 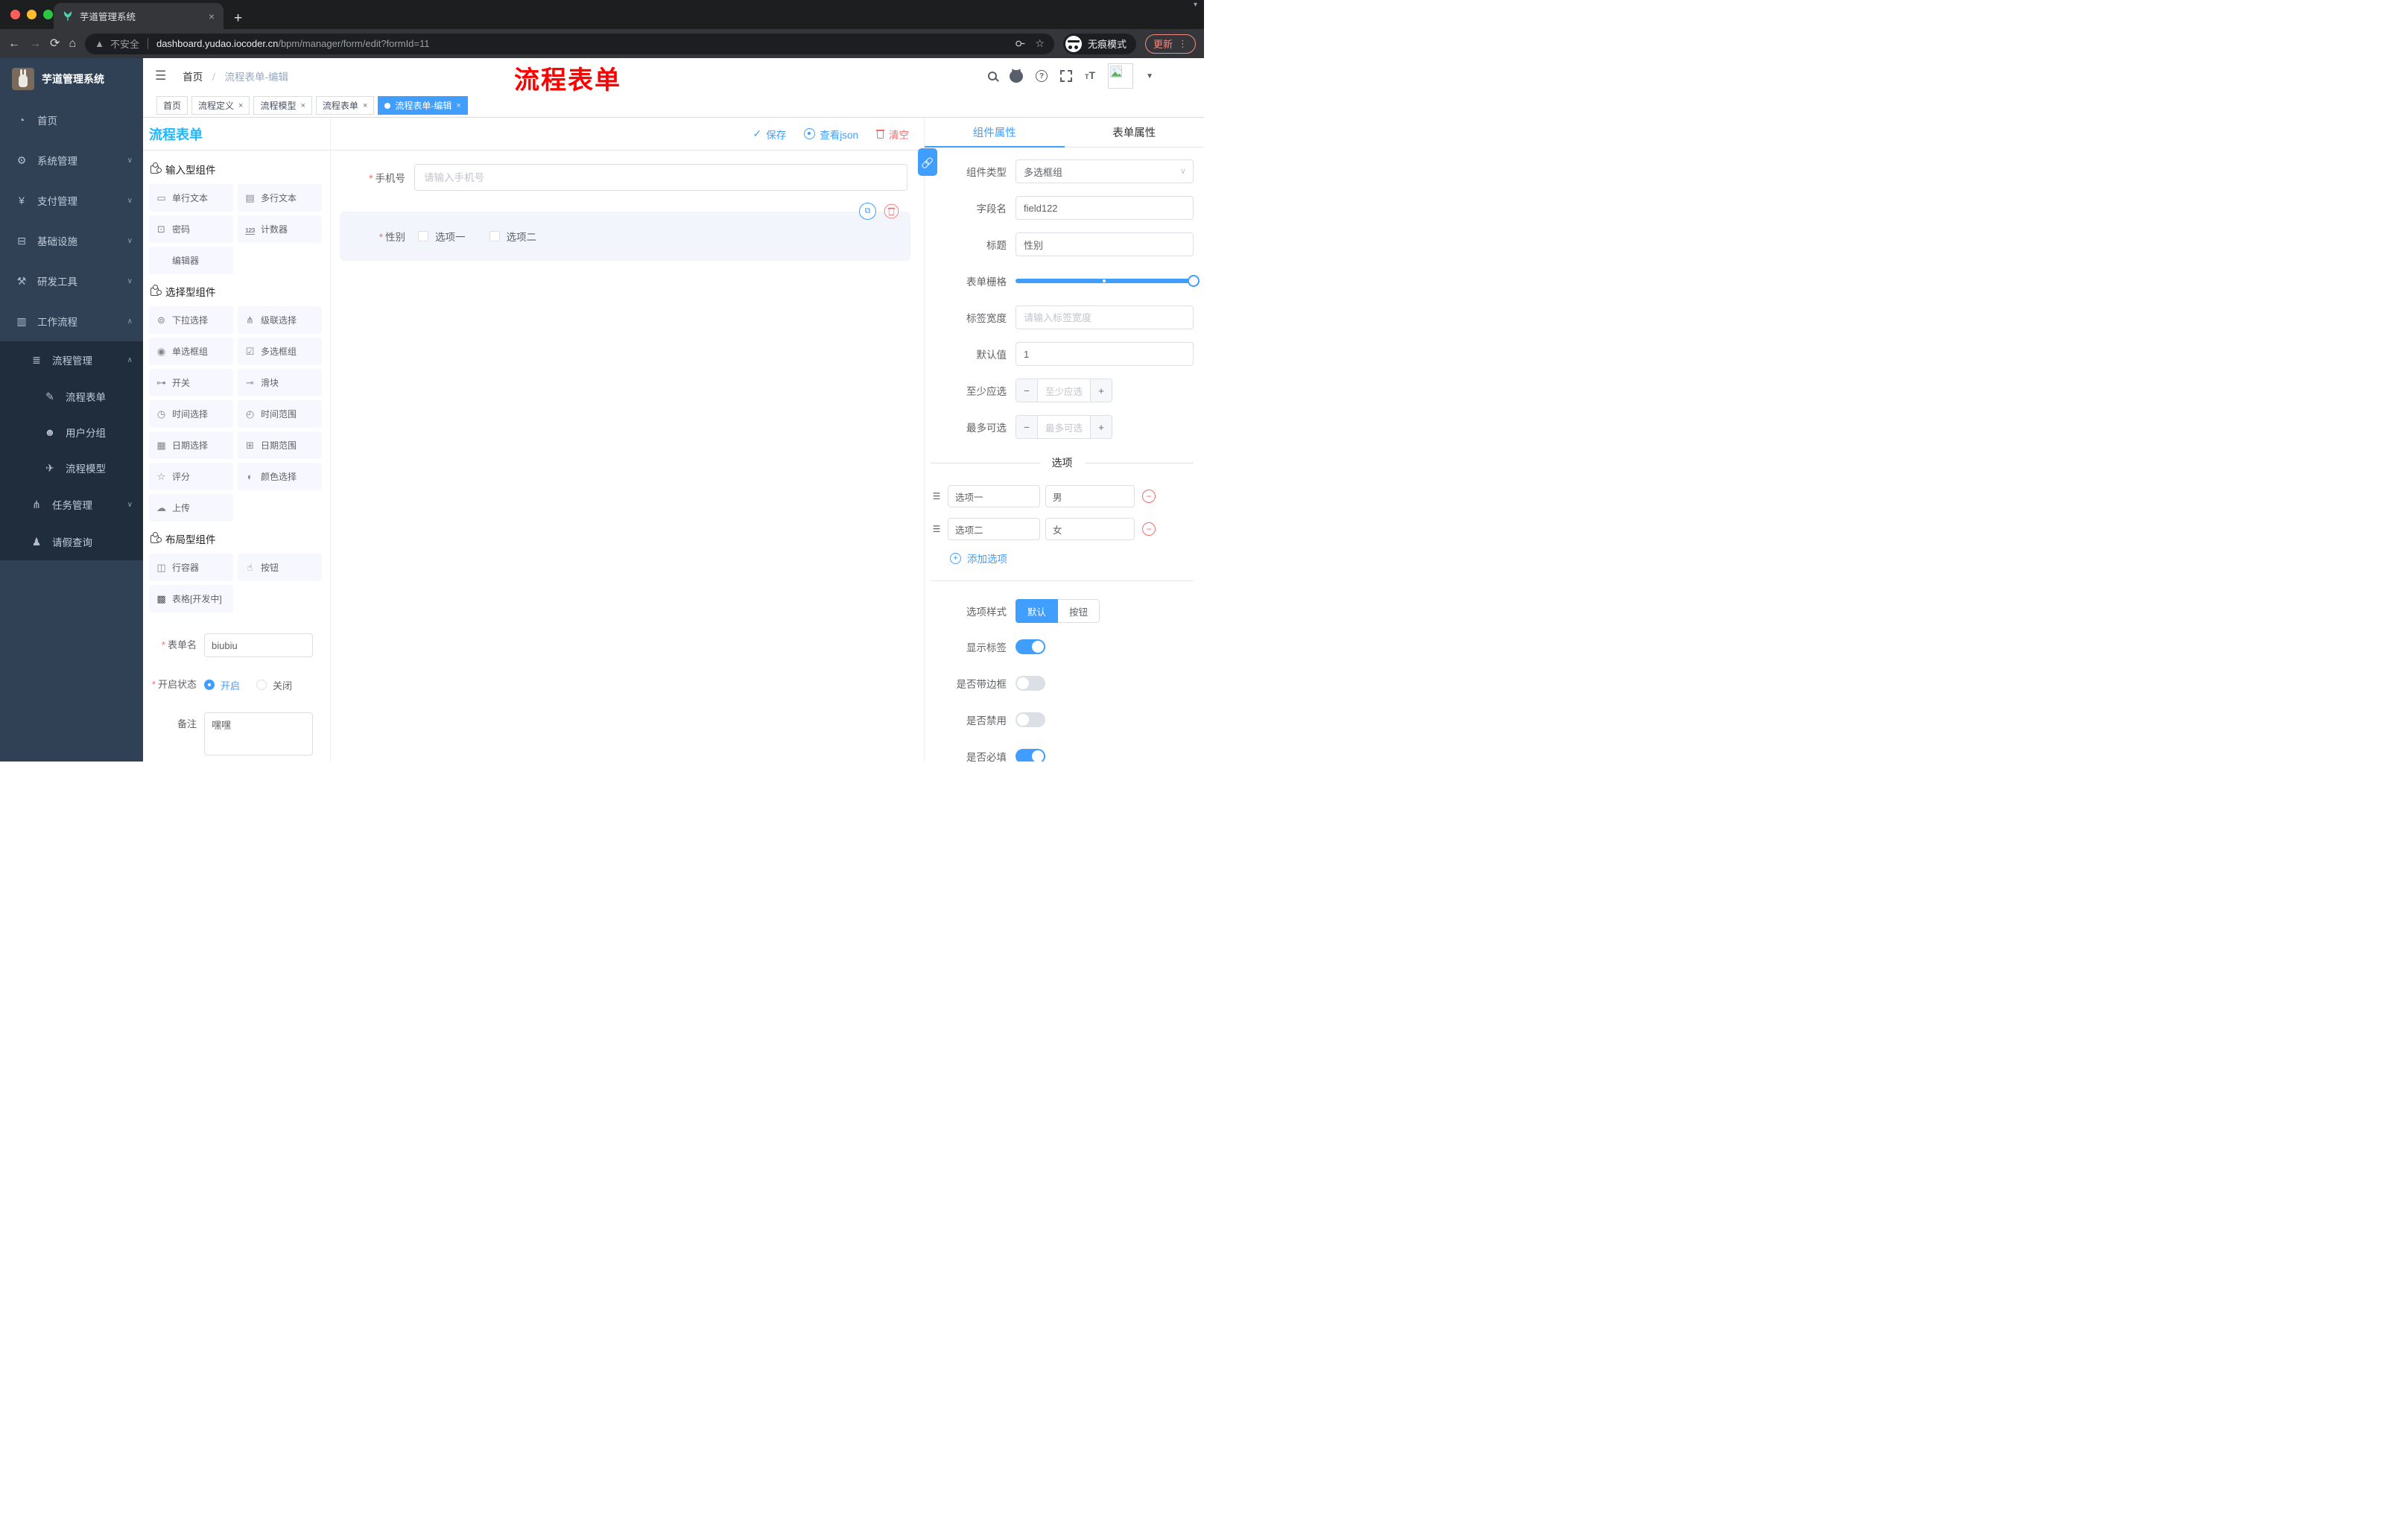 What do you see at coordinates (1042, 76) in the screenshot?
I see `help-icon` at bounding box center [1042, 76].